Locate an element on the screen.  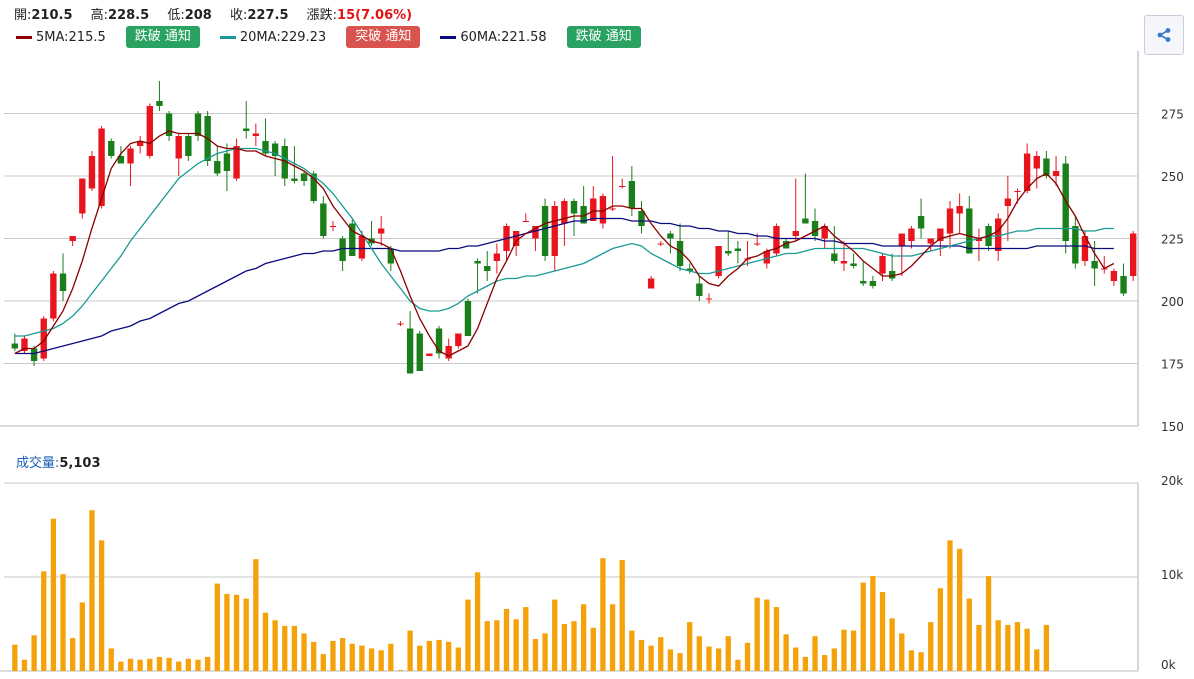
ma20-label: 20MA:229.23 is located at coordinates (283, 37).